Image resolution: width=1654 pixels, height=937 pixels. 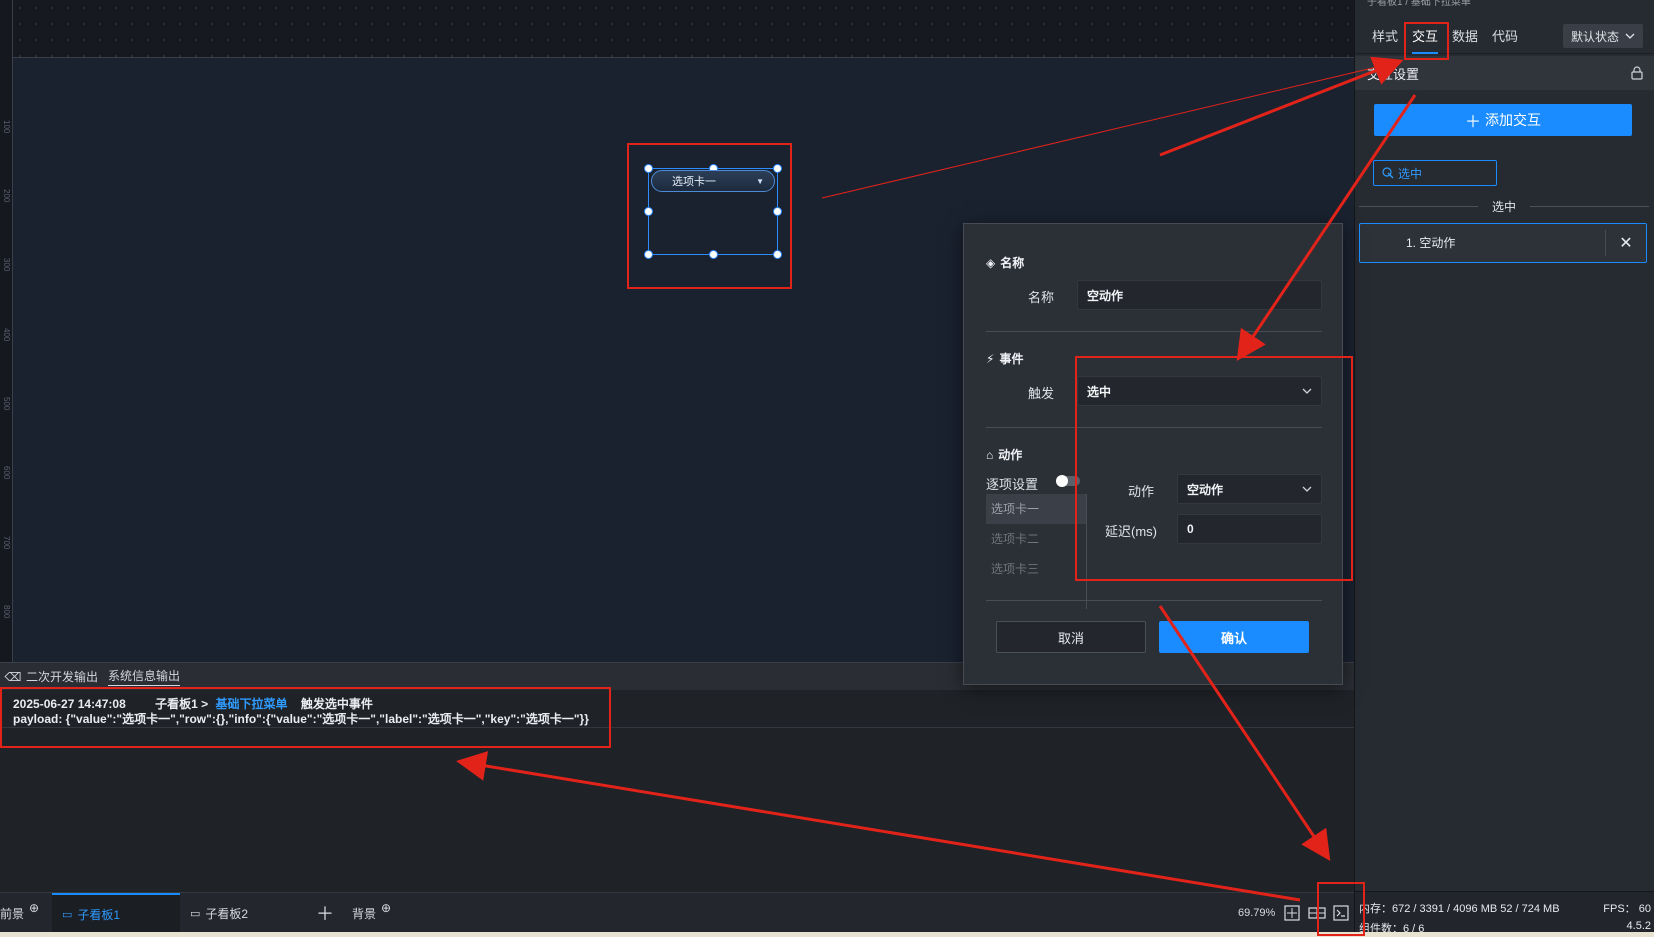 I want to click on tab-style: 样式, so click(x=1385, y=37).